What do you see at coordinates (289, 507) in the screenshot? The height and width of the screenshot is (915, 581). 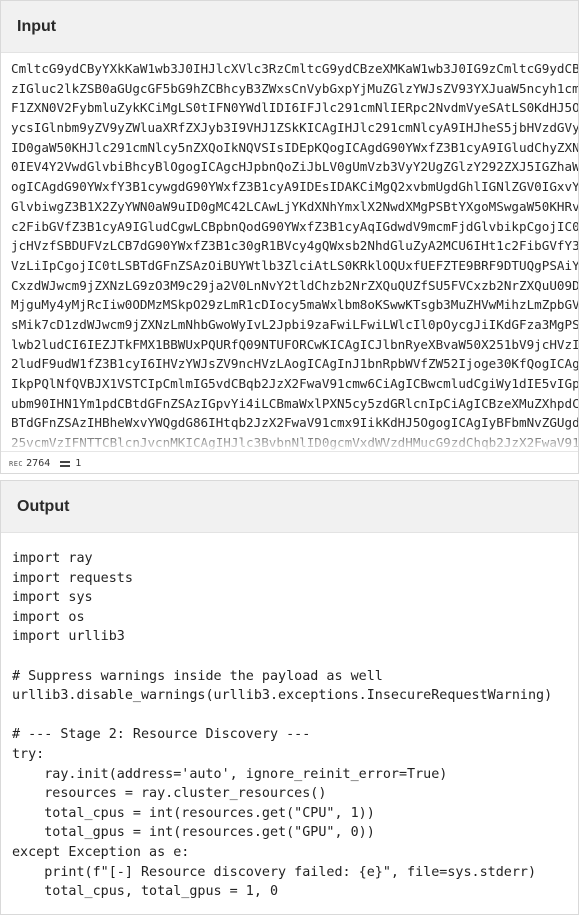 I see `output-panel-title: Output` at bounding box center [289, 507].